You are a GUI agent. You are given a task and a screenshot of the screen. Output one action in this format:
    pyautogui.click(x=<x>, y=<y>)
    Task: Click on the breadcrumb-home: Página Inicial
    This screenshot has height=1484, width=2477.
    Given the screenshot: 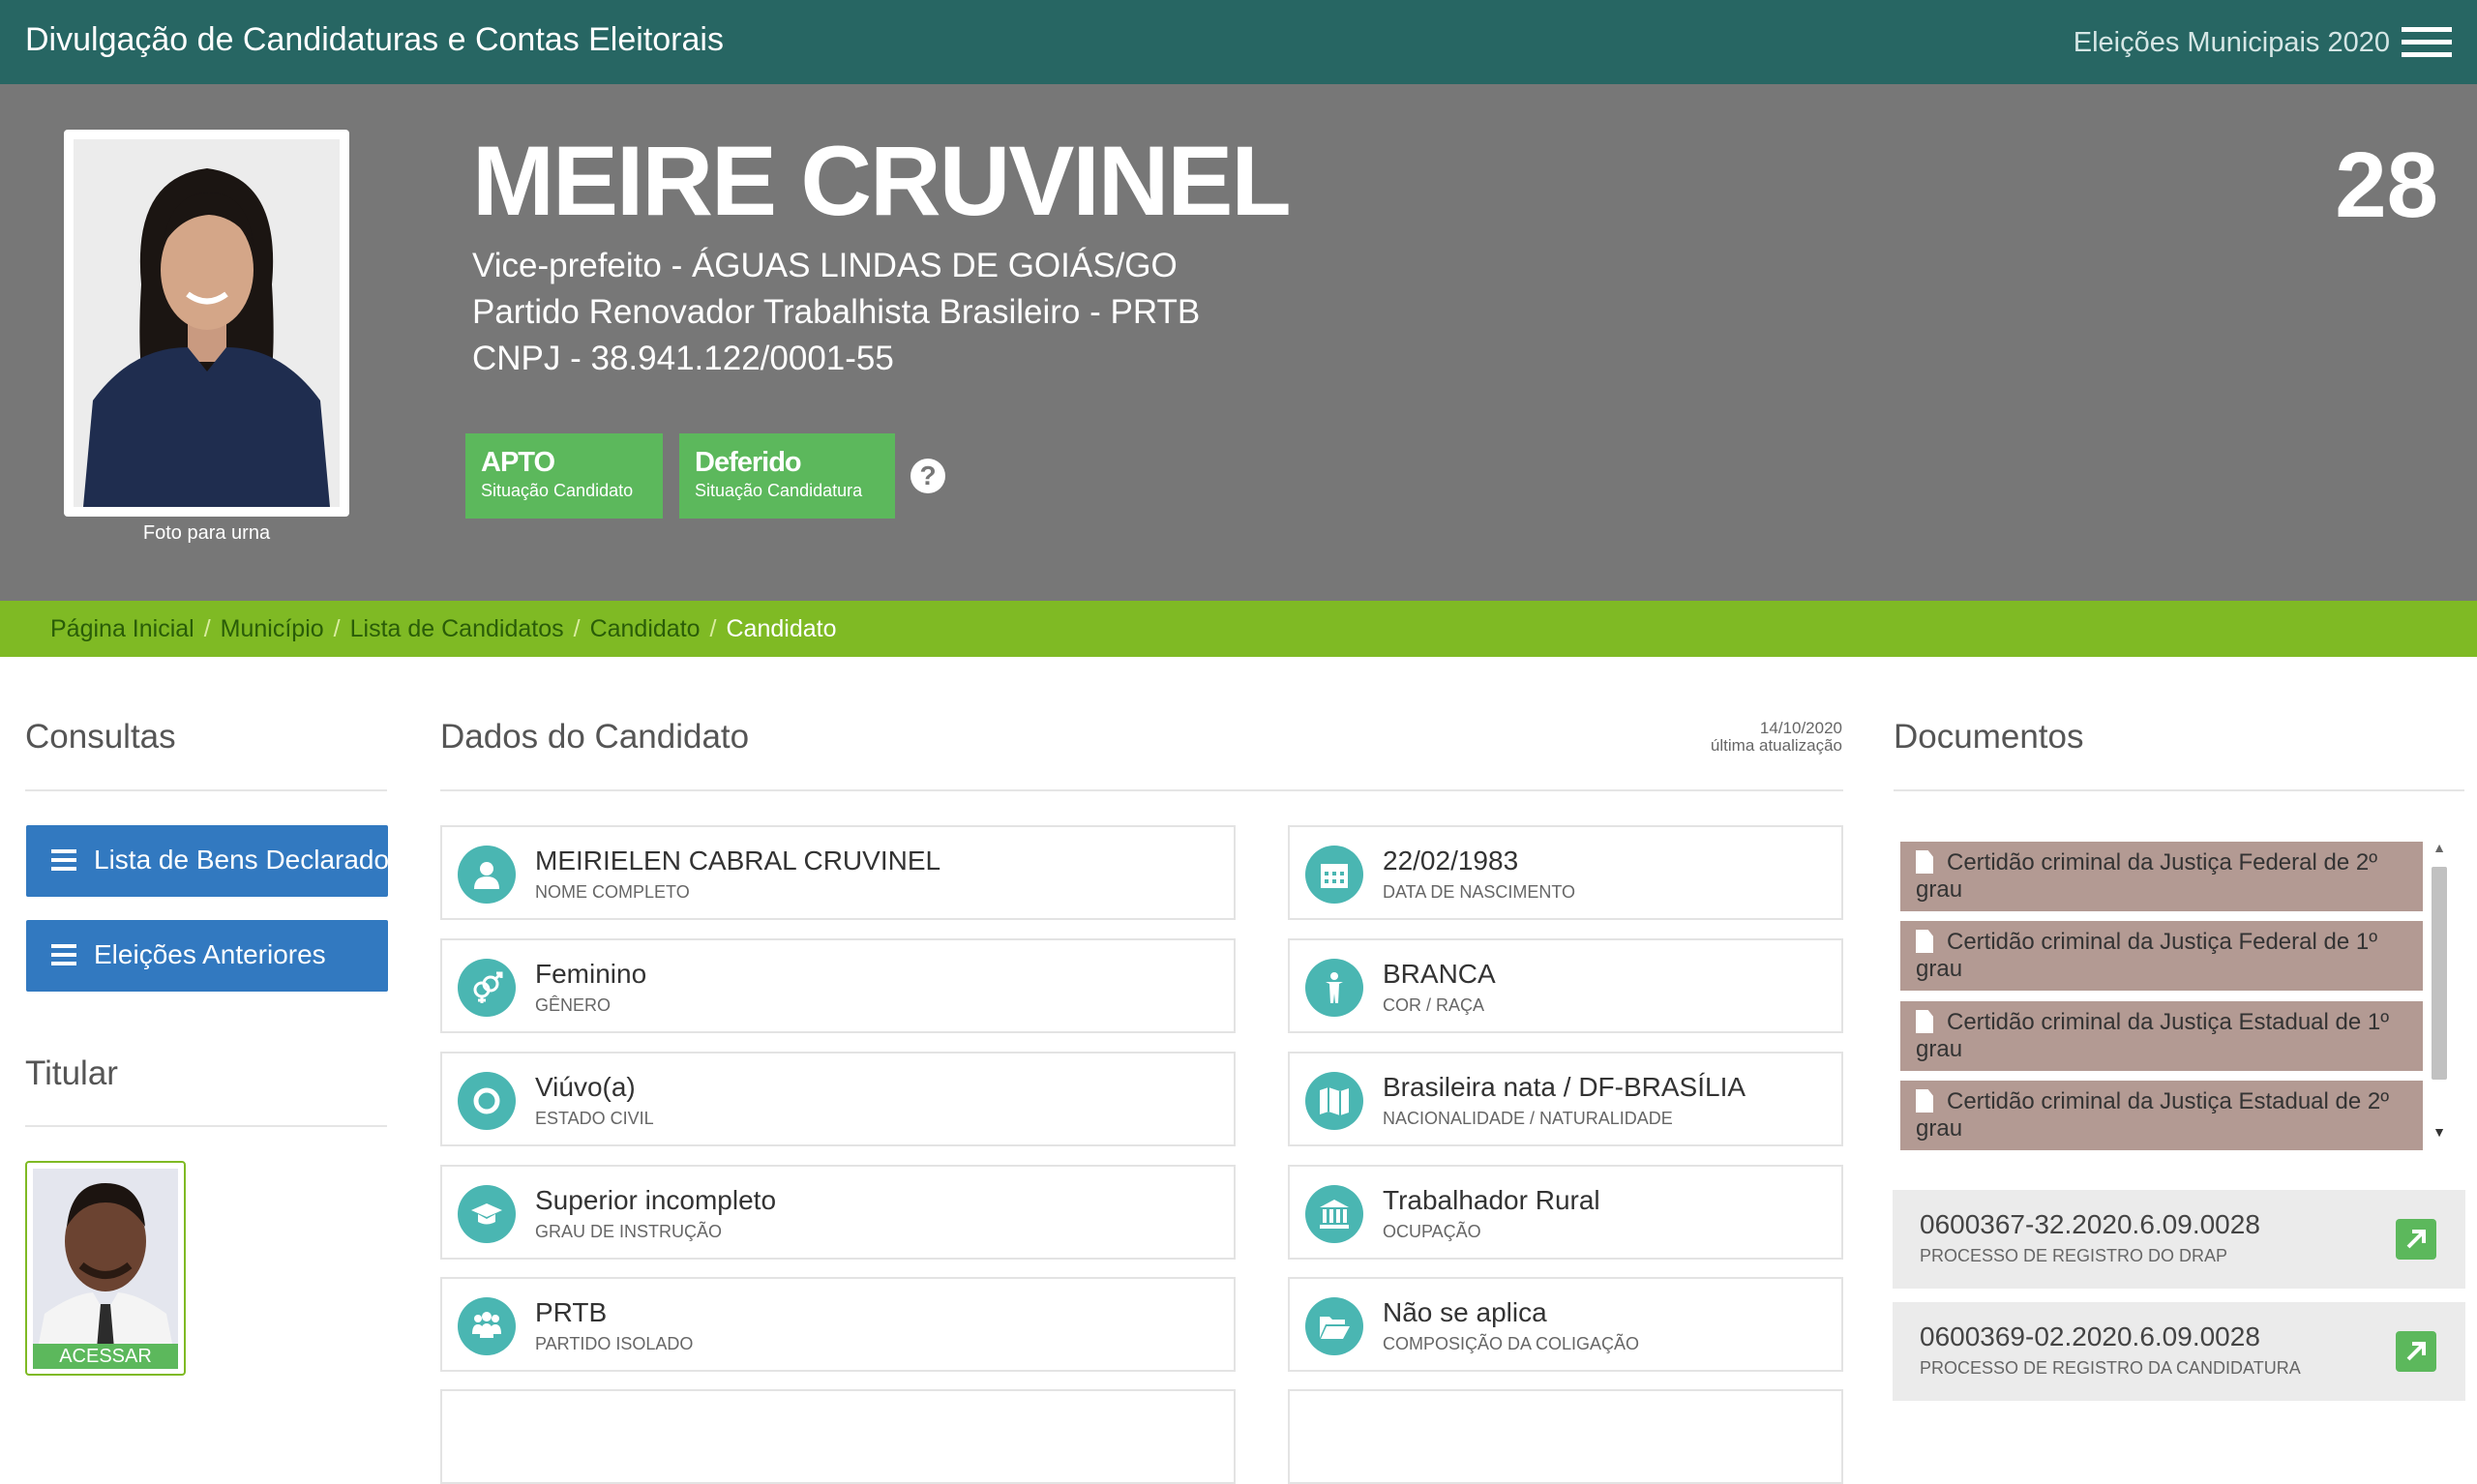 What is the action you would take?
    pyautogui.click(x=122, y=628)
    